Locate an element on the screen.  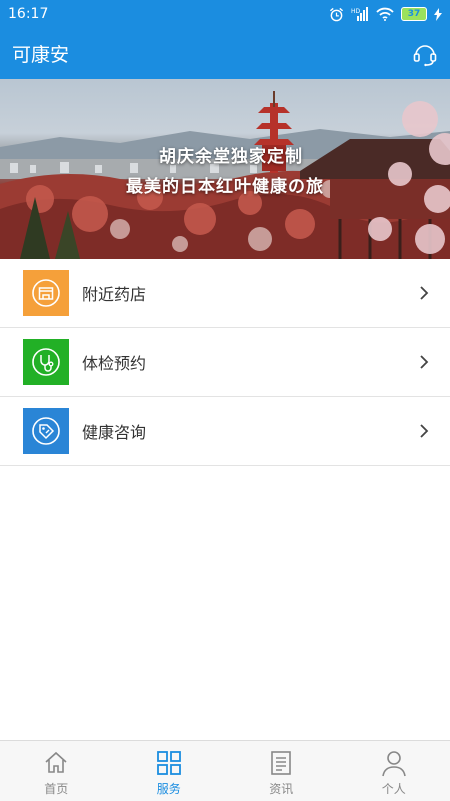
app-title: 可康安 is located at coordinates (40, 53).